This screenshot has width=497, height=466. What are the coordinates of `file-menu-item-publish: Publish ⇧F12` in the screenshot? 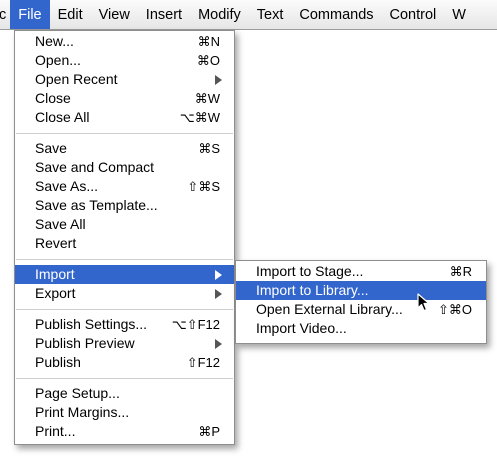 It's located at (124, 362).